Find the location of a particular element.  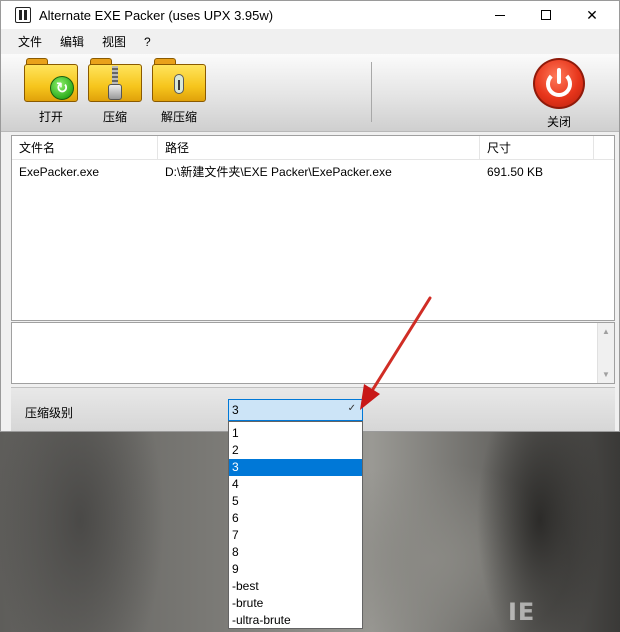

compression-level-select: 3 ✓ is located at coordinates (295, 410).